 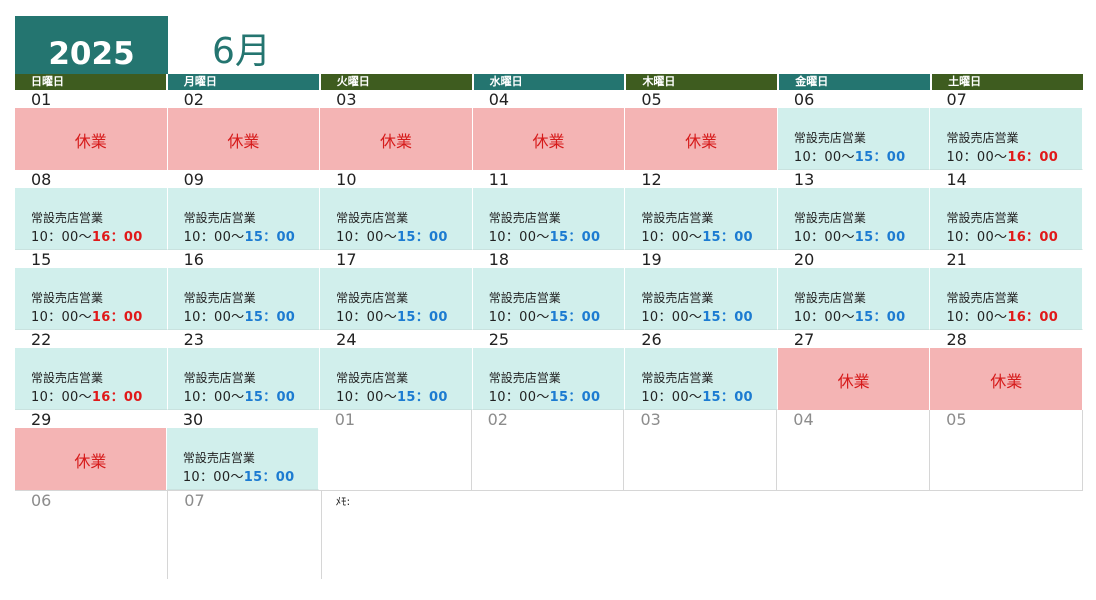 What do you see at coordinates (1008, 82) in the screenshot?
I see `weekday-header-6: 土曜日` at bounding box center [1008, 82].